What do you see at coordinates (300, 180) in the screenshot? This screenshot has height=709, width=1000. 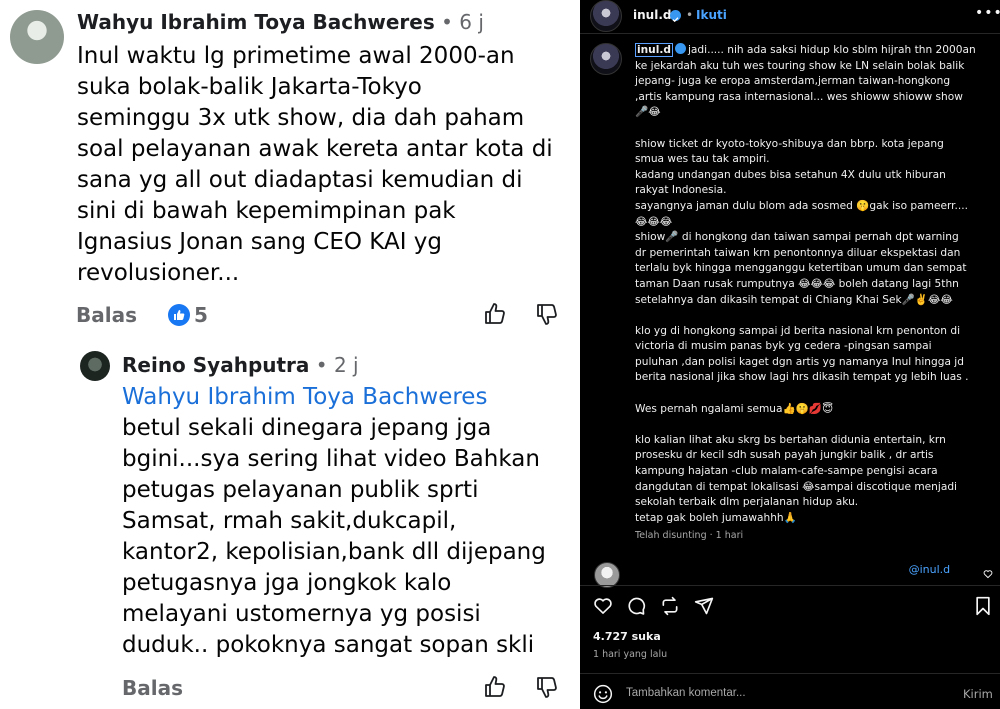 I see `comment-line: sana yg all out diadaptasi kemudian di` at bounding box center [300, 180].